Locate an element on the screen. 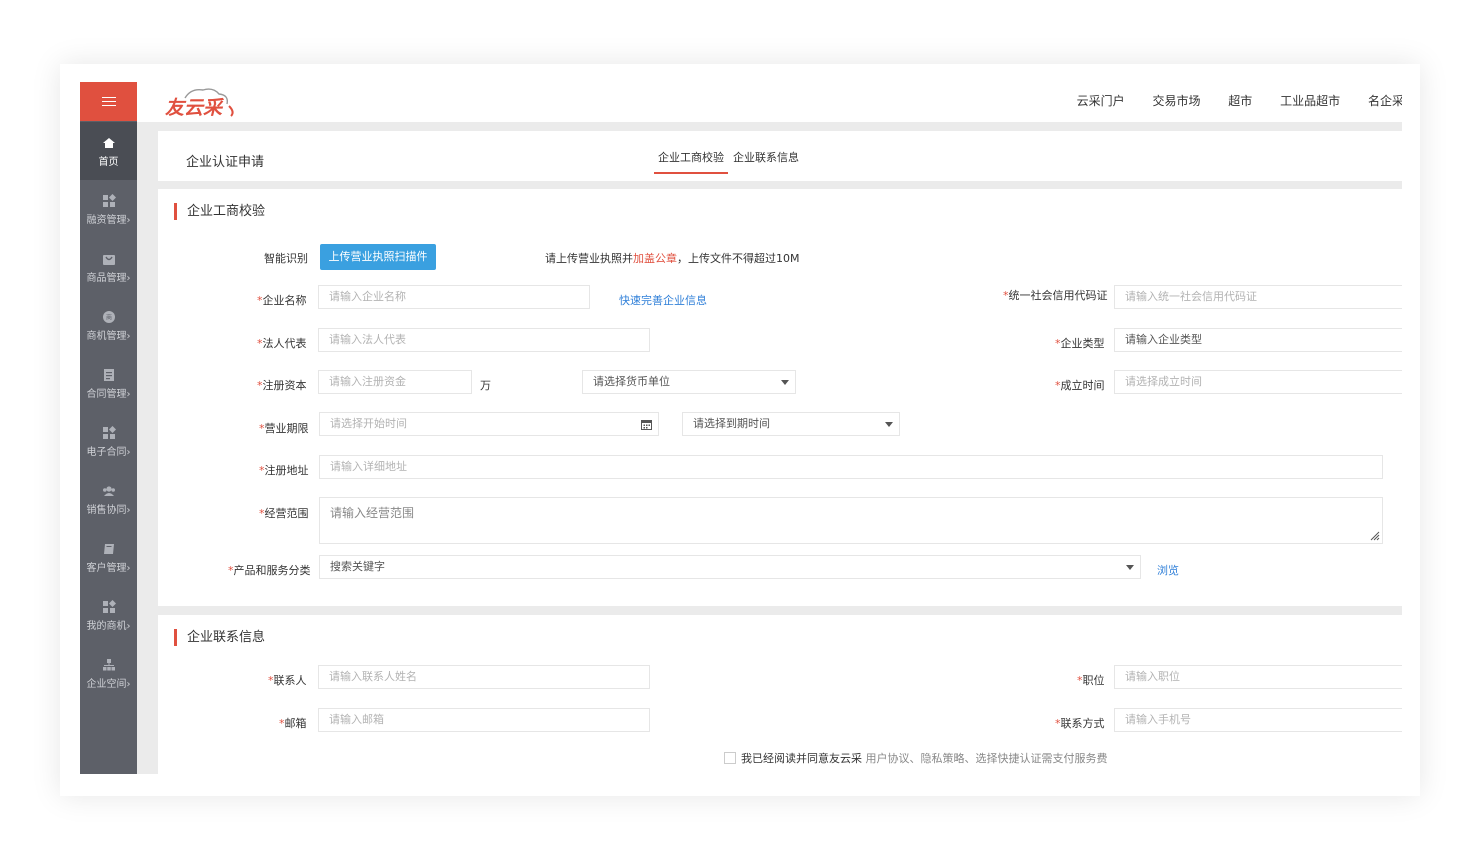 Image resolution: width=1480 pixels, height=856 pixels. sidebar-item-label: 商品管理› is located at coordinates (108, 278).